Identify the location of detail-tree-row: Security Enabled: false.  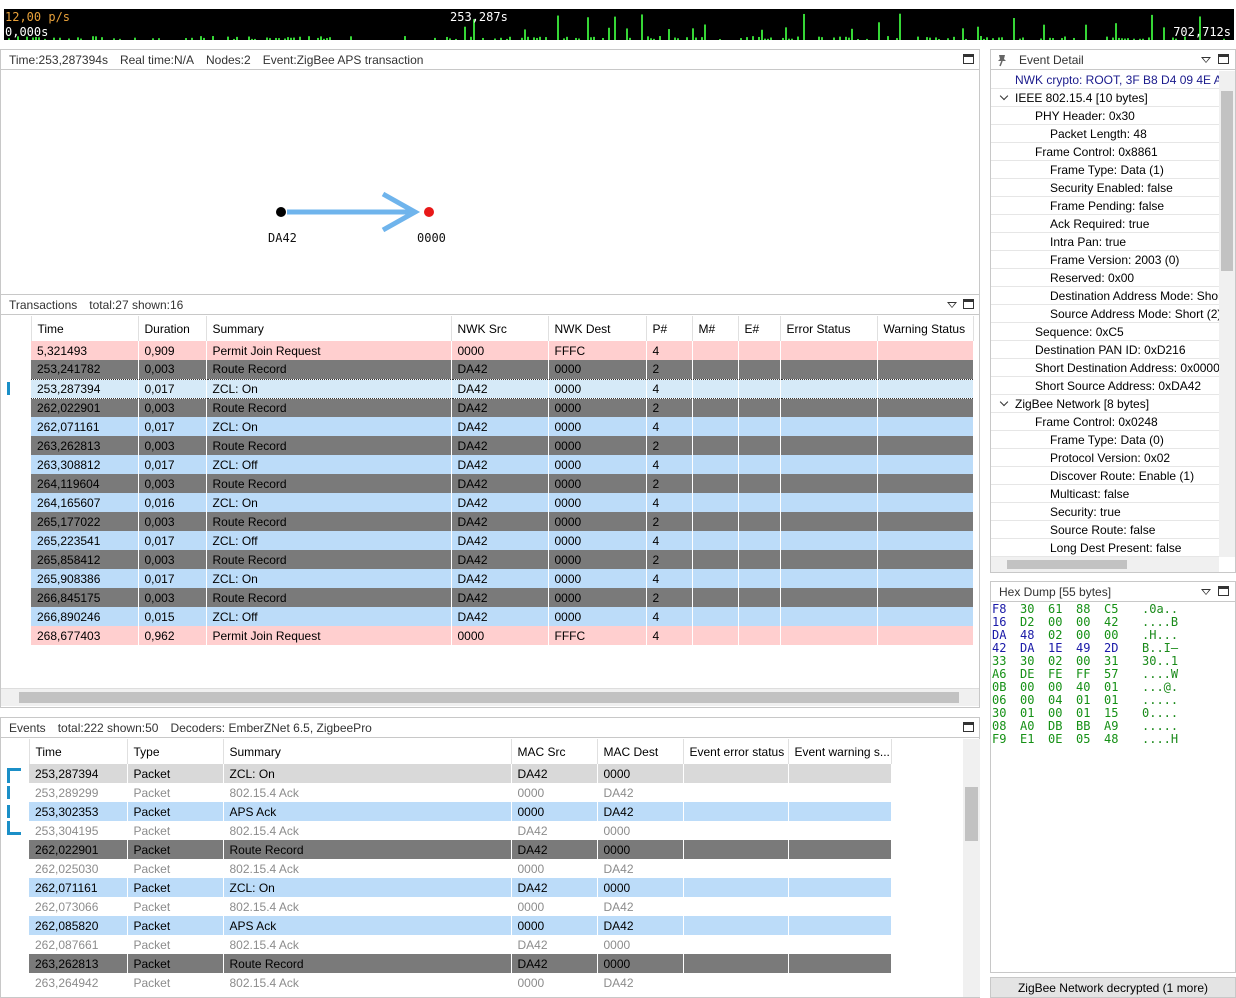
(1105, 188).